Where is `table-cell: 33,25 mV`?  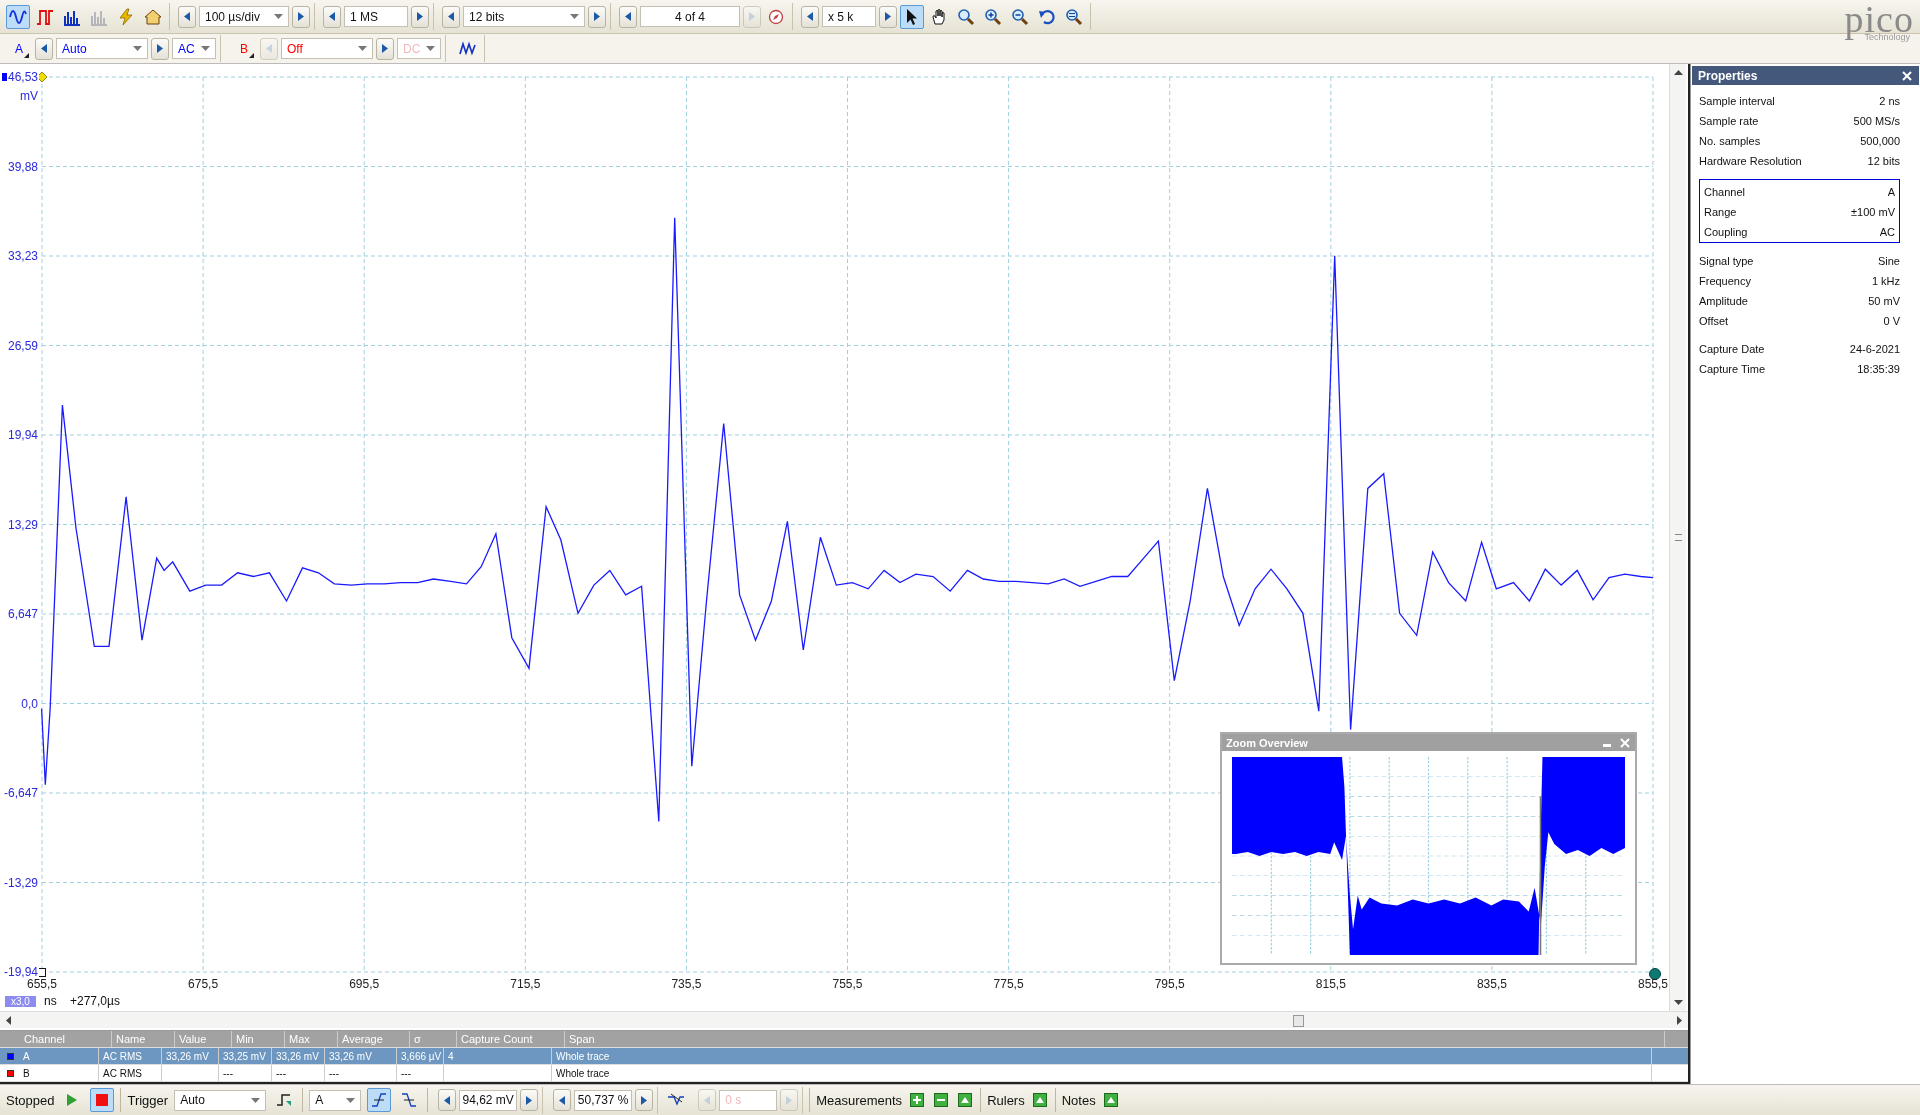 table-cell: 33,25 mV is located at coordinates (244, 1056).